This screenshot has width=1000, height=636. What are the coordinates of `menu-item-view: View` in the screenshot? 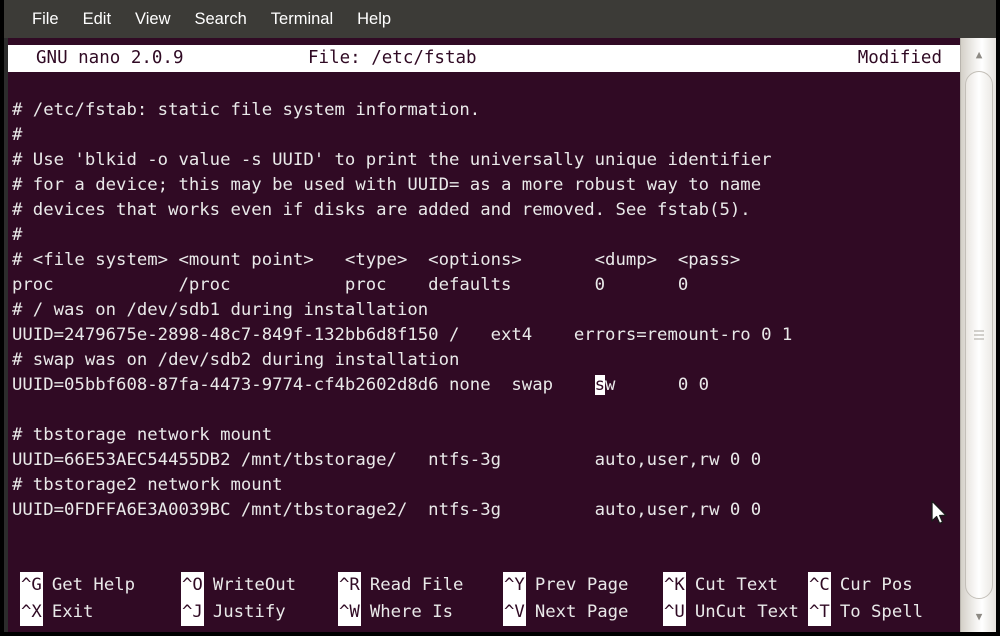 It's located at (152, 19).